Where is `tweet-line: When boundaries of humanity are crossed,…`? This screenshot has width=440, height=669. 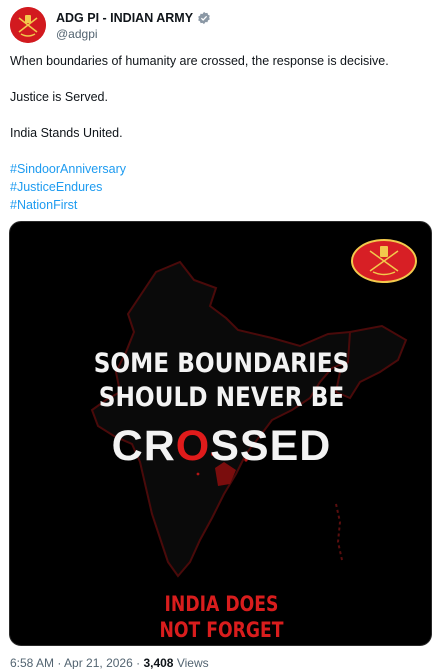
tweet-line: When boundaries of humanity are crossed,… is located at coordinates (199, 61).